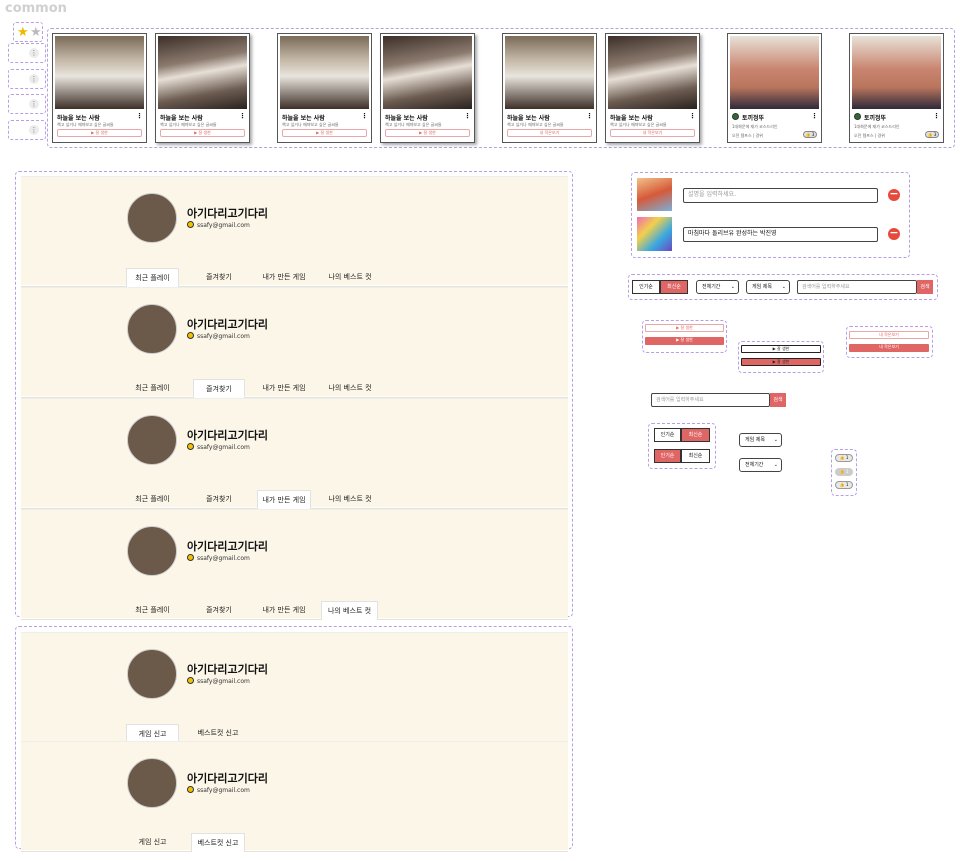  What do you see at coordinates (695, 456) in the screenshot?
I see `sort-latest-off: 최신순` at bounding box center [695, 456].